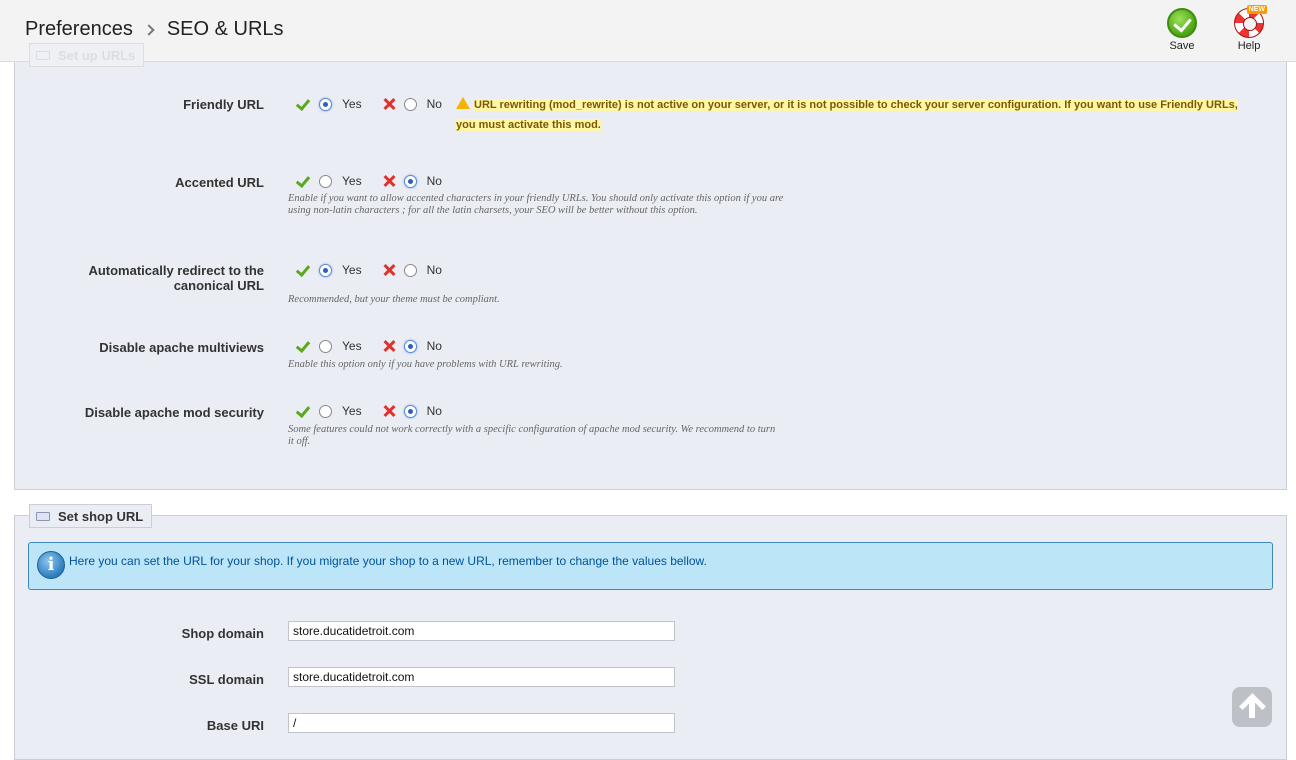 Image resolution: width=1296 pixels, height=760 pixels. I want to click on setup-urls-legend: Set up URLs, so click(87, 55).